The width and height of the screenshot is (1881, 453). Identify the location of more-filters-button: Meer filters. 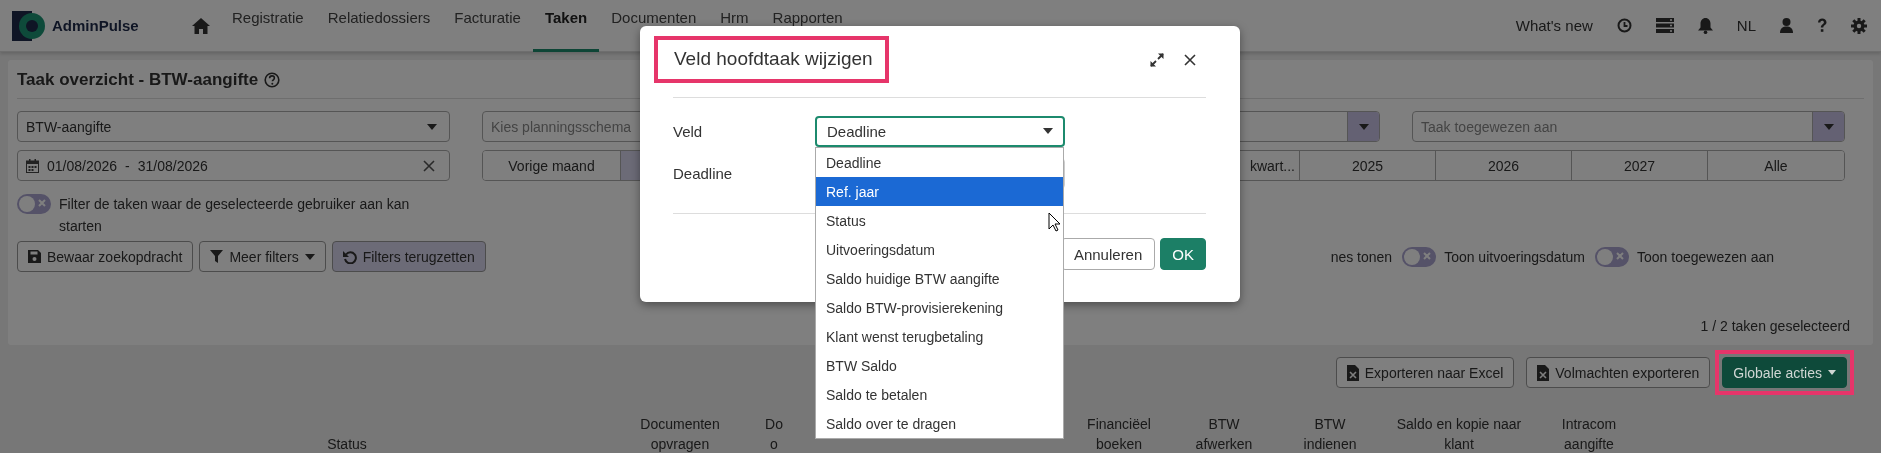
(262, 256).